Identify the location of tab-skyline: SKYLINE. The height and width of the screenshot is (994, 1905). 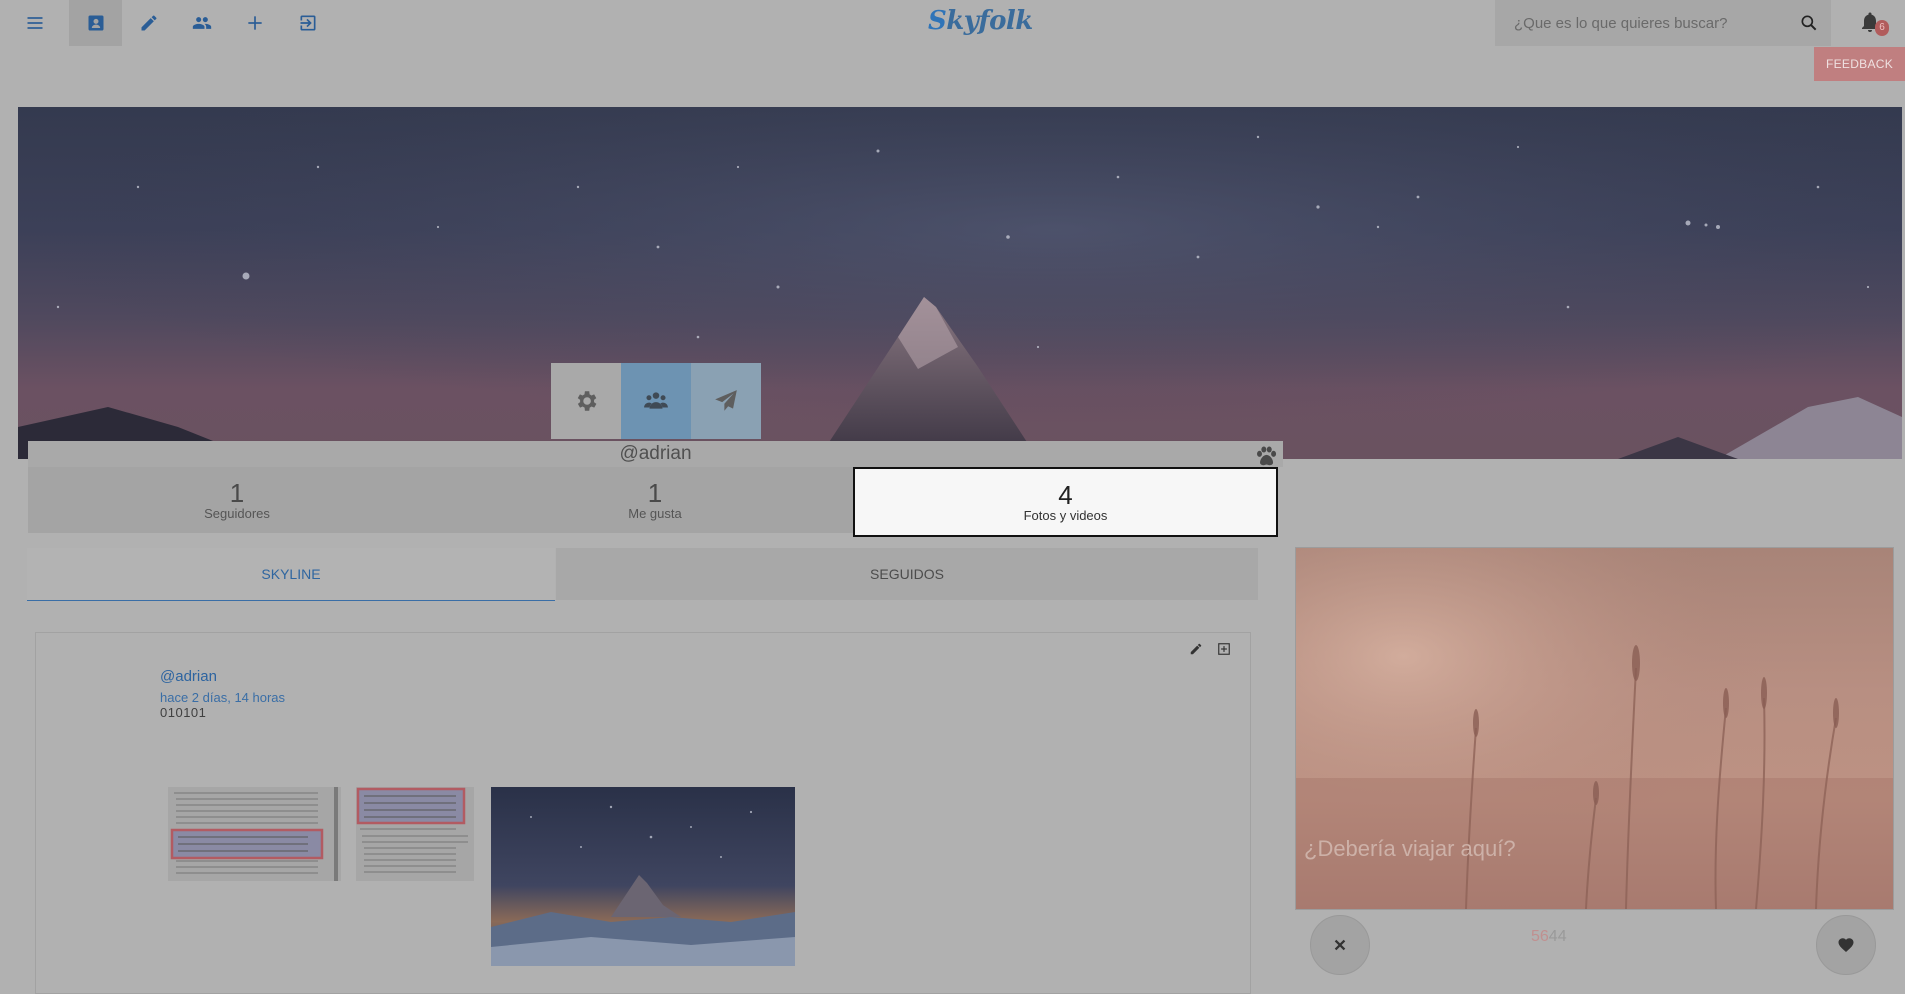
(291, 574).